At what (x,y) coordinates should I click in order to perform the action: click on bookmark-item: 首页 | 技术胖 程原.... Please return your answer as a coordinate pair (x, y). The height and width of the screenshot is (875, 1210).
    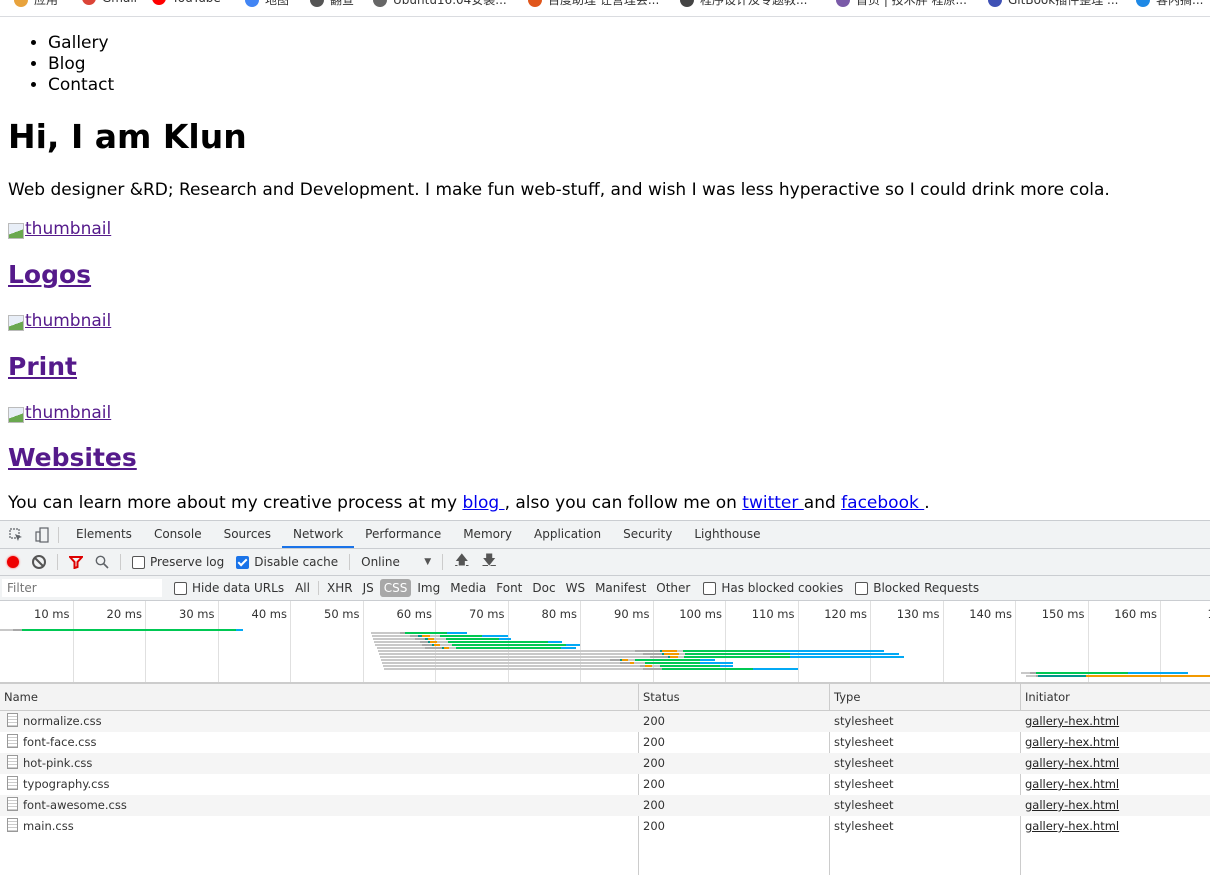
    Looking at the image, I should click on (901, 4).